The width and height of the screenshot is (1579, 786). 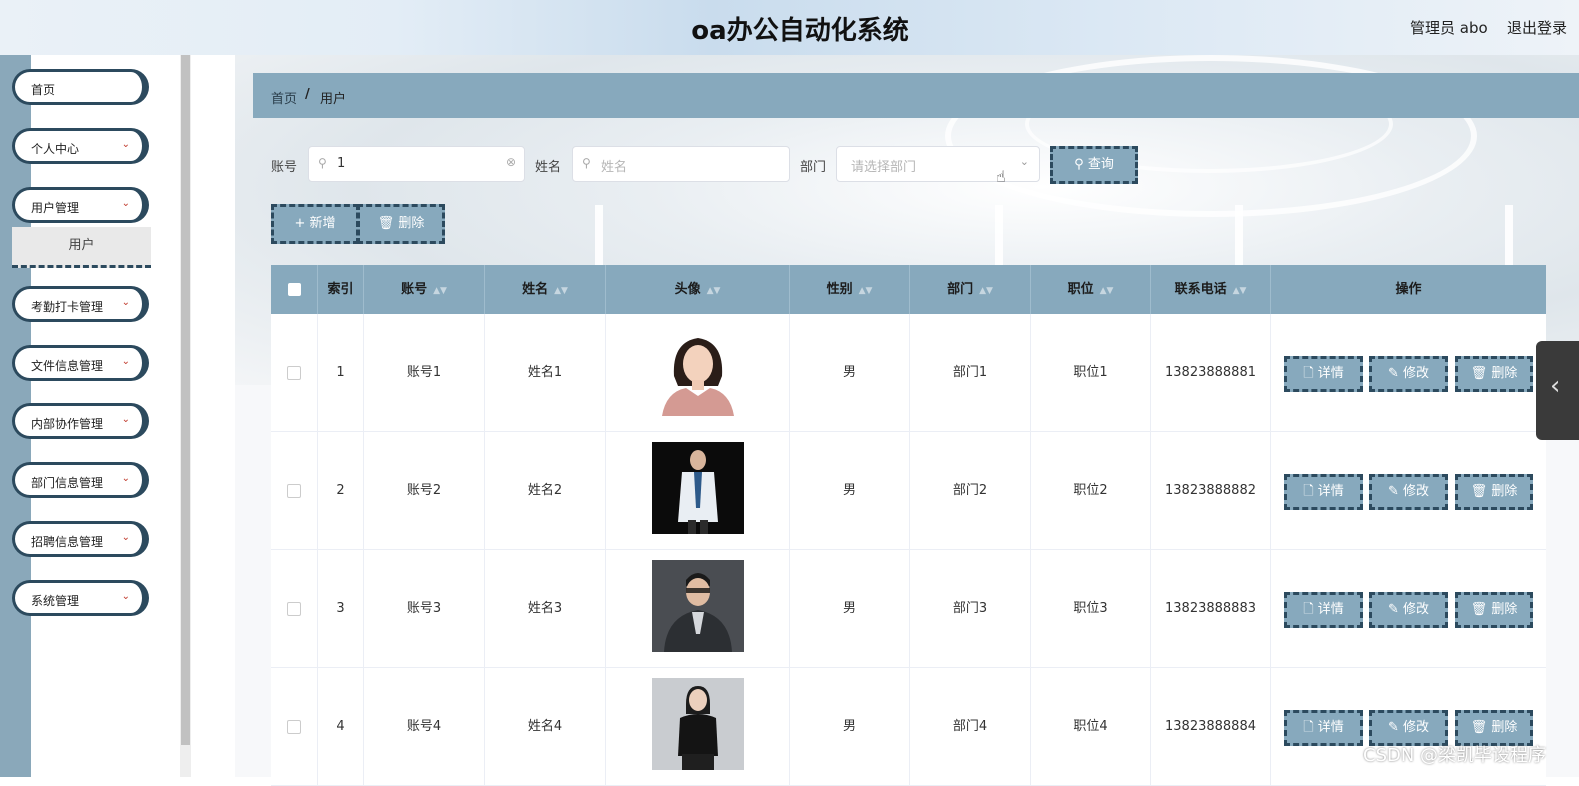 I want to click on chevron-left-icon: ‹, so click(x=1555, y=386).